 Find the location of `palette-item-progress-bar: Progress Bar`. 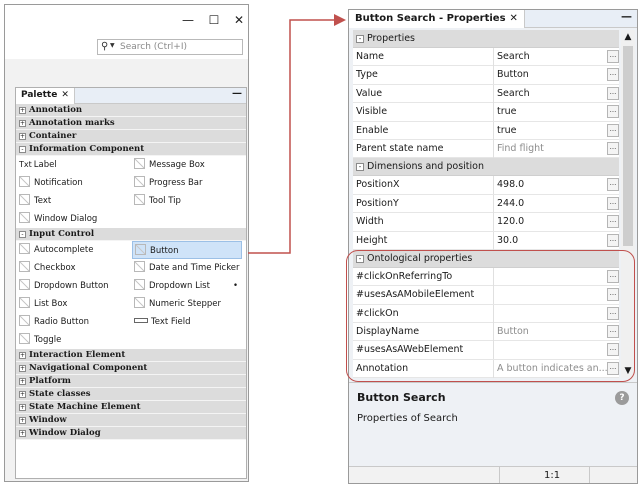

palette-item-progress-bar: Progress Bar is located at coordinates (189, 183).